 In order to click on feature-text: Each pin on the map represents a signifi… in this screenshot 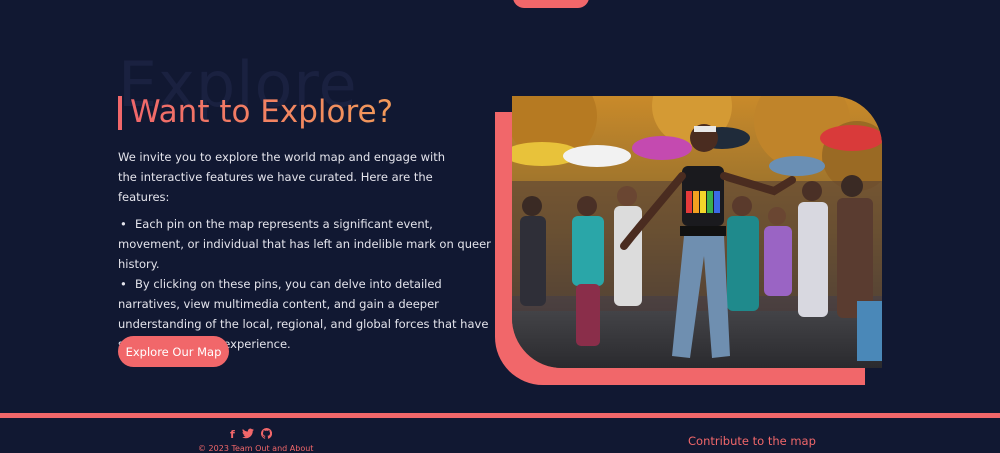, I will do `click(304, 244)`.